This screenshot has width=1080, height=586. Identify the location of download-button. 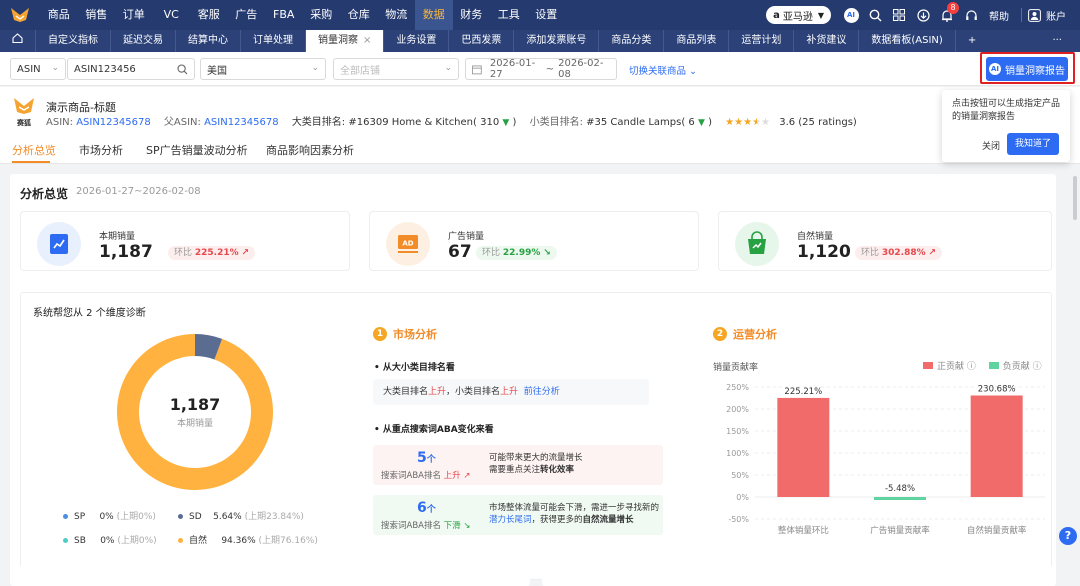
(923, 15).